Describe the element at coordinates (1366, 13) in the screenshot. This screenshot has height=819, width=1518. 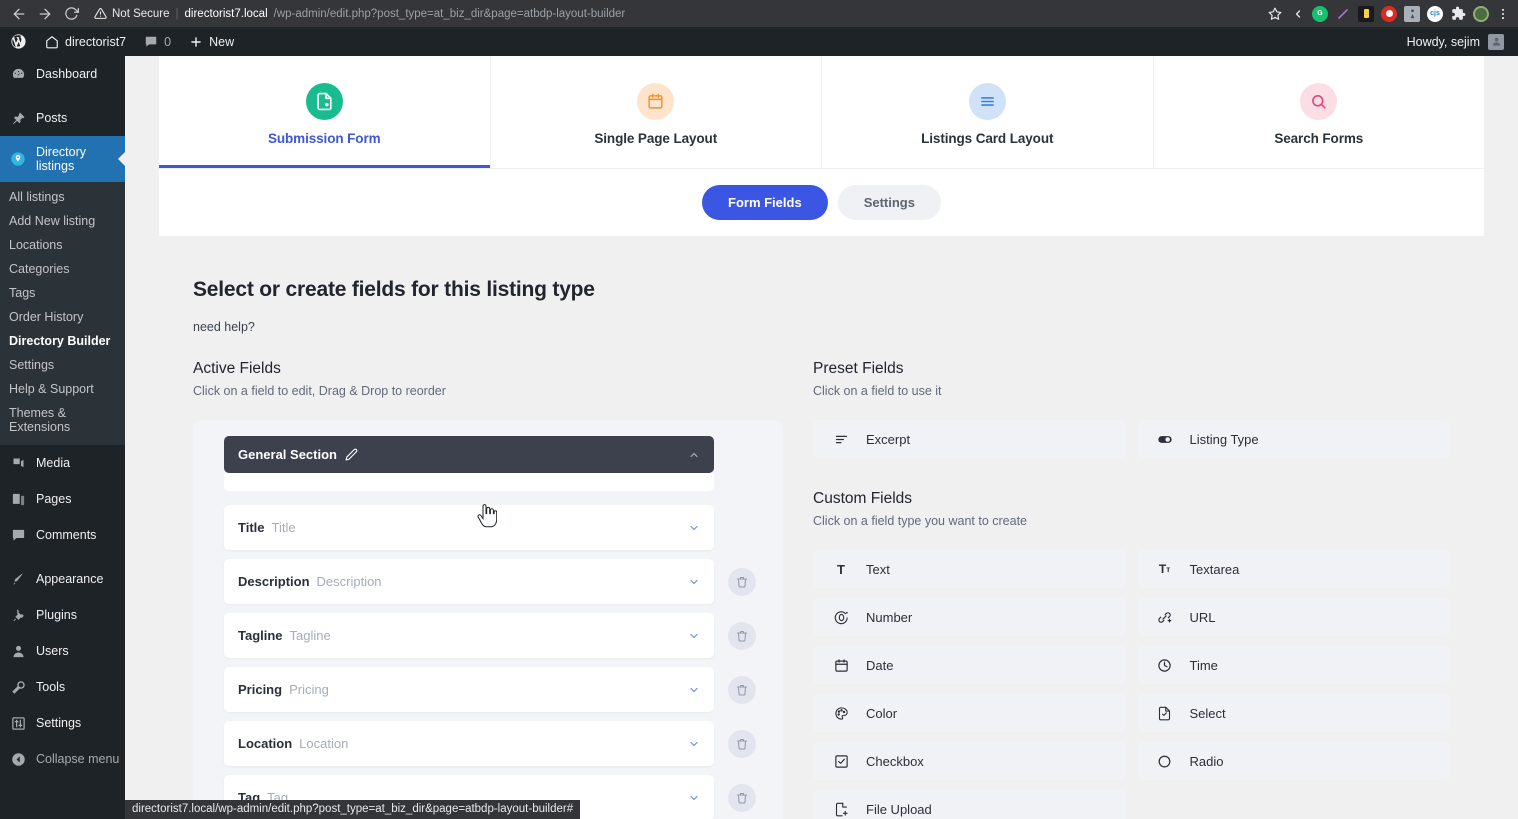
I see `lastpass-extension-icon` at that location.